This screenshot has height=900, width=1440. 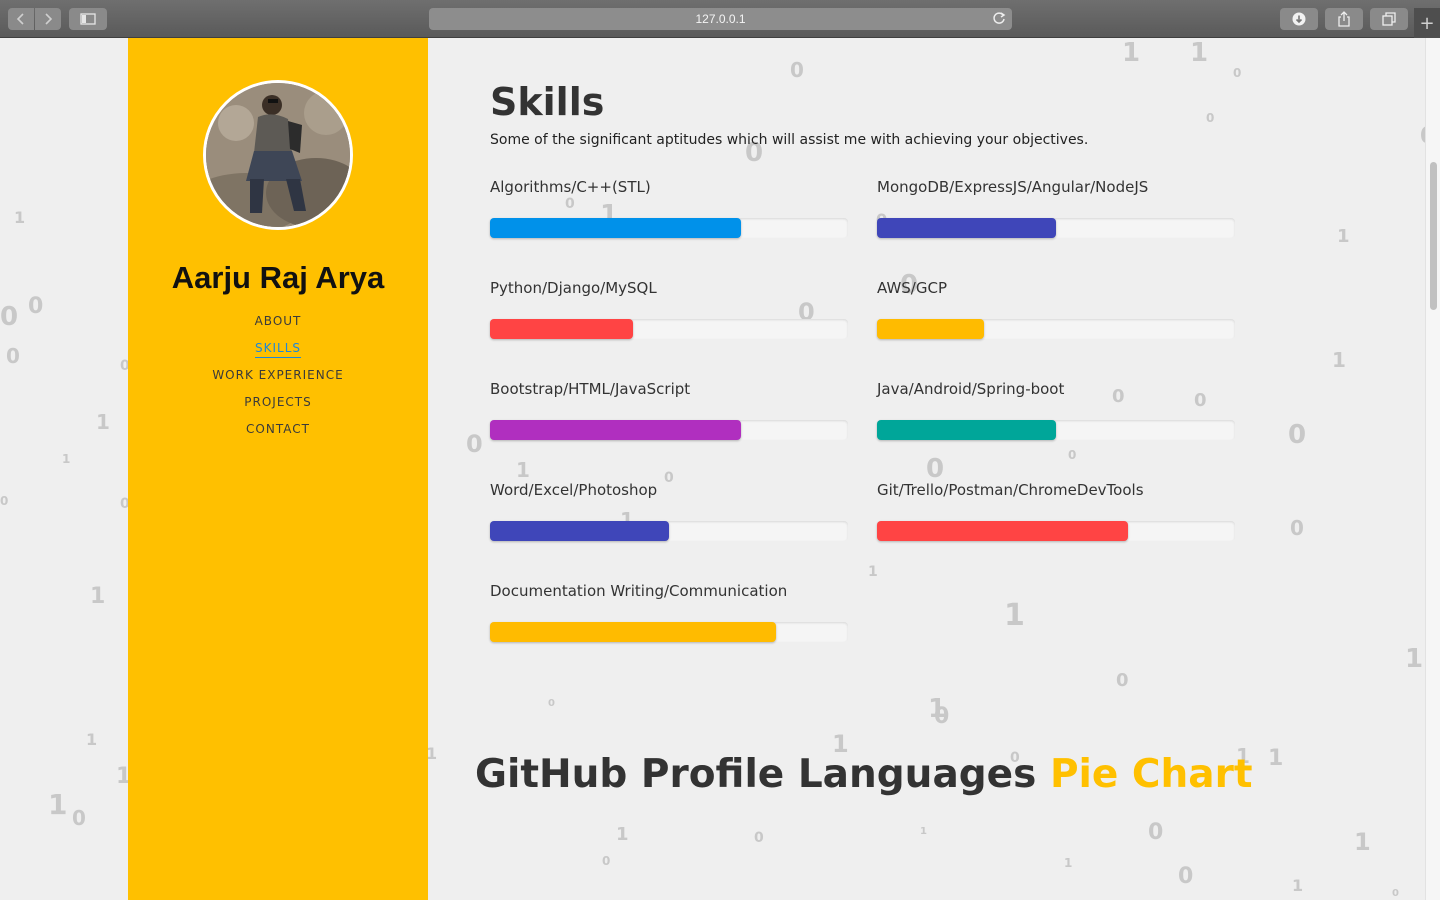 I want to click on forward-button, so click(x=48, y=19).